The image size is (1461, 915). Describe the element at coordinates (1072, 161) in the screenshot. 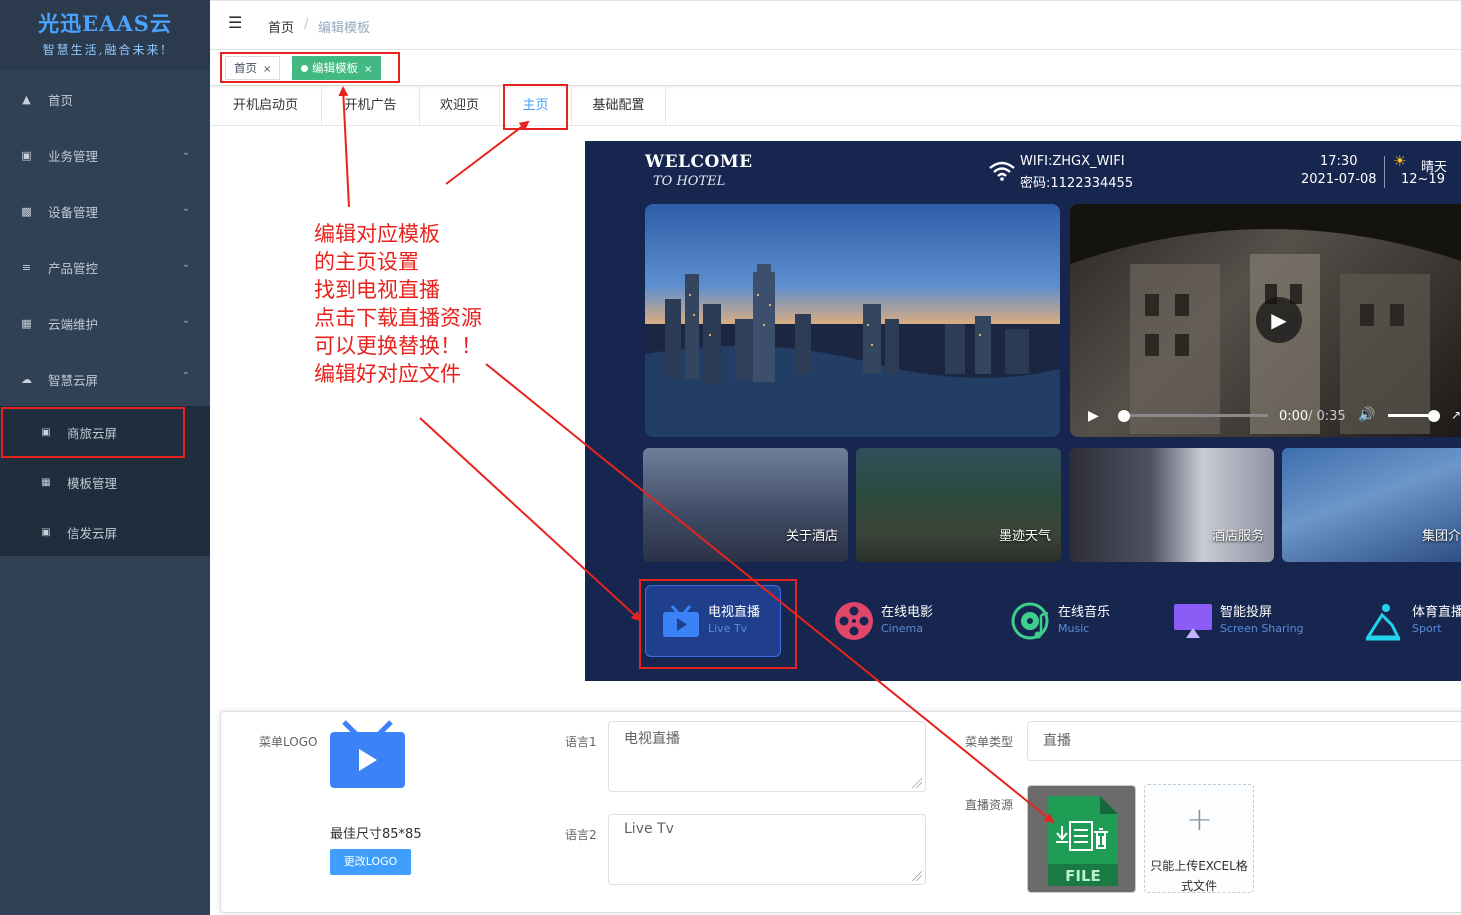

I see `wifi-name: WIFI:ZHGX_WIFI` at that location.